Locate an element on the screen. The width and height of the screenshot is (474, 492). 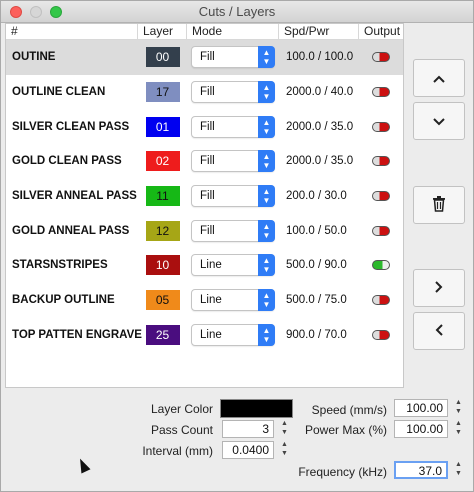
layer-number-swatch: 00 is located at coordinates (162, 57).